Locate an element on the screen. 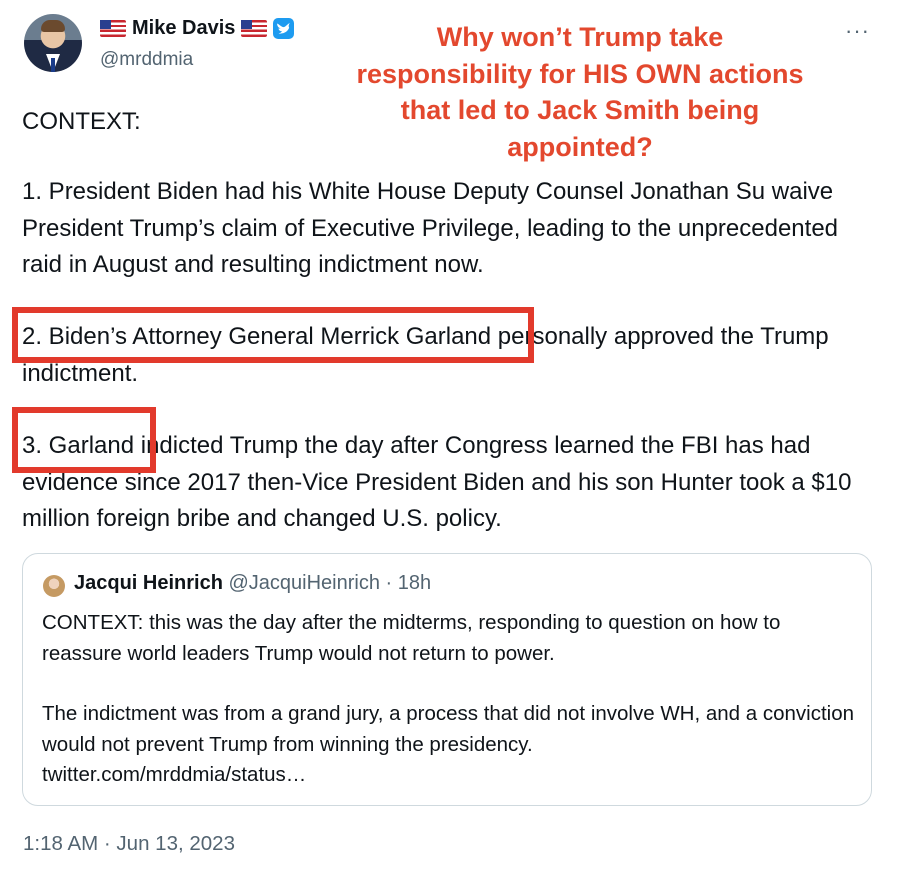 The width and height of the screenshot is (916, 880). overlay-caption-line: responsibility for HIS OWN actions is located at coordinates (580, 73).